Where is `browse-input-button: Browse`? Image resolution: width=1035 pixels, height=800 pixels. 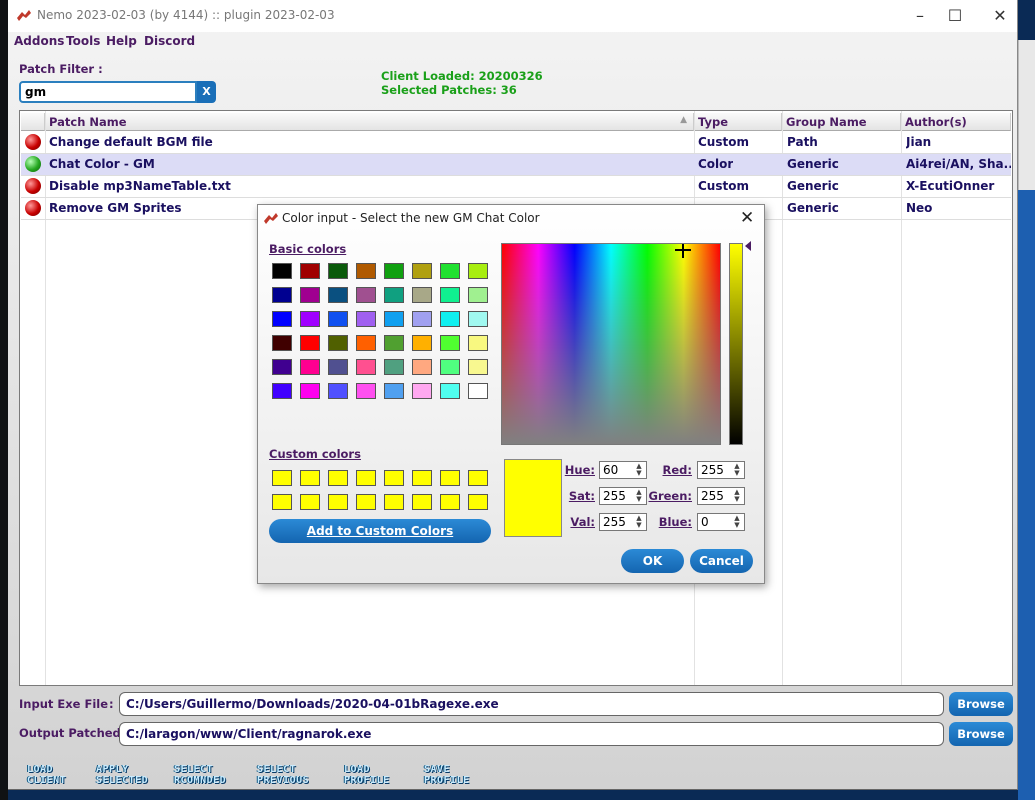
browse-input-button: Browse is located at coordinates (981, 704).